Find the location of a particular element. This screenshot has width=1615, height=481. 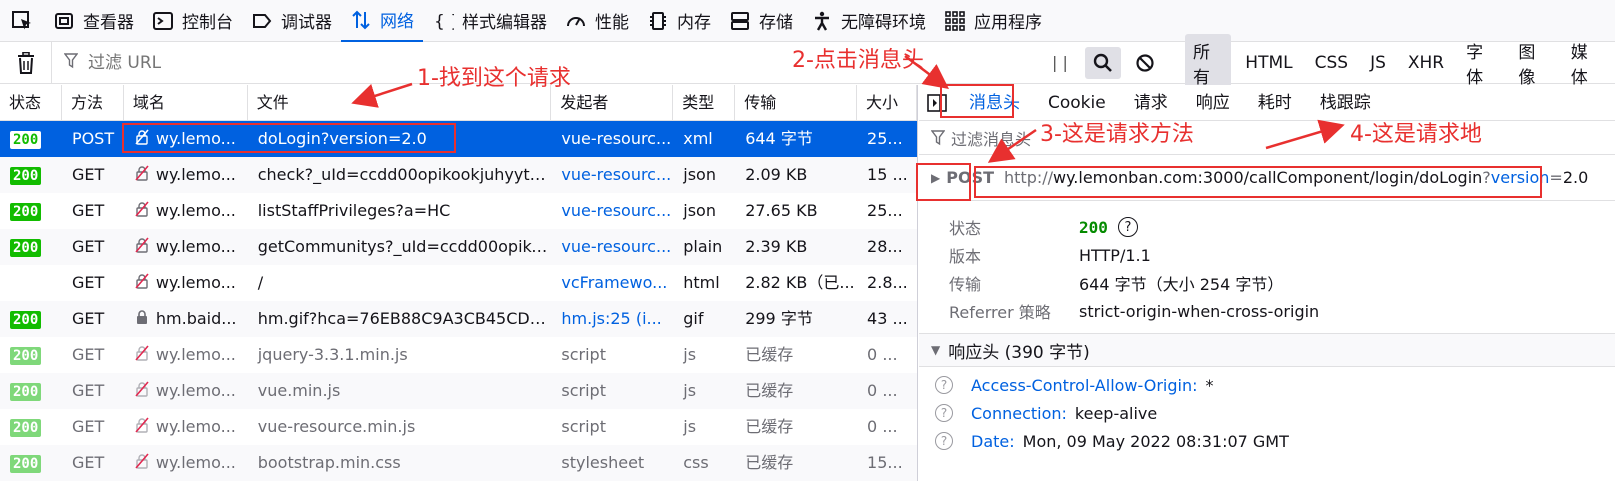

column-header: 传输 is located at coordinates (796, 103).